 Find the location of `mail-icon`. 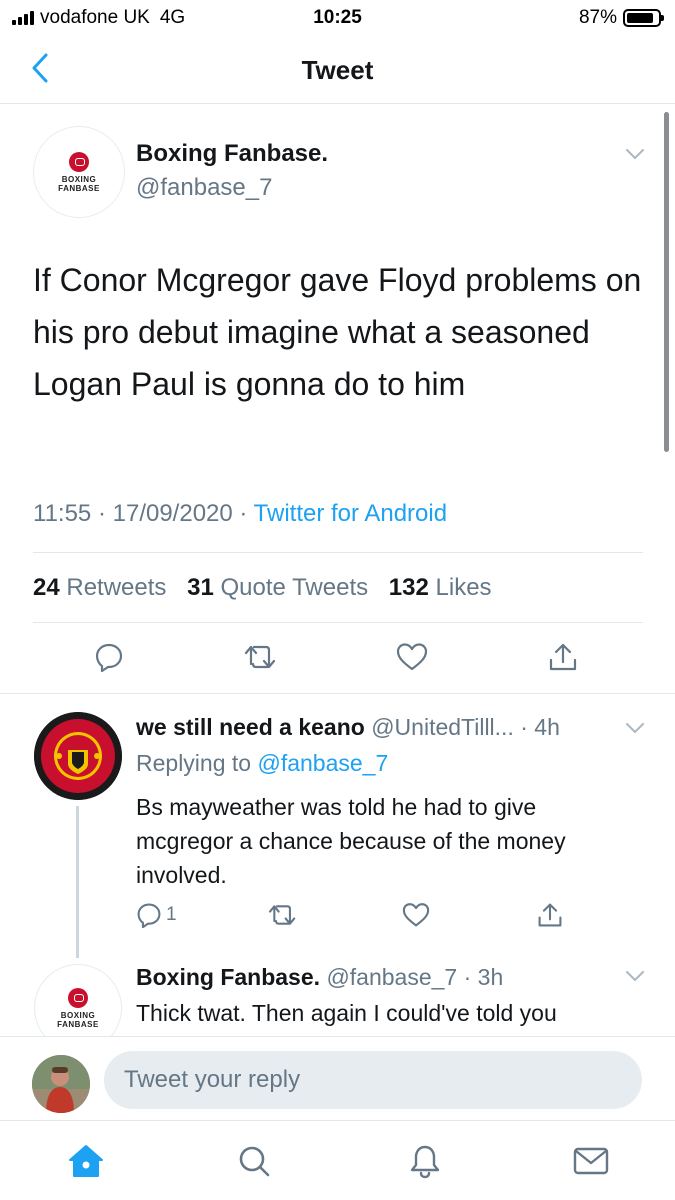

mail-icon is located at coordinates (591, 1161).